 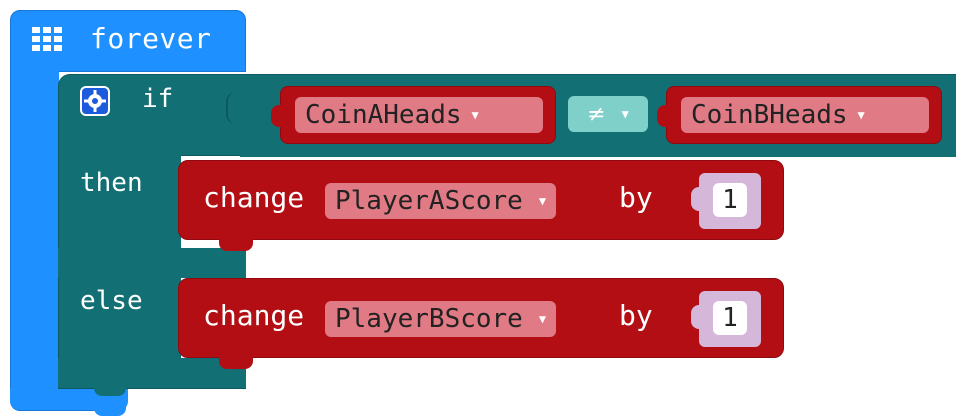 I want to click on variable-reporter-right: CoinBHeads ▼, so click(x=799, y=115).